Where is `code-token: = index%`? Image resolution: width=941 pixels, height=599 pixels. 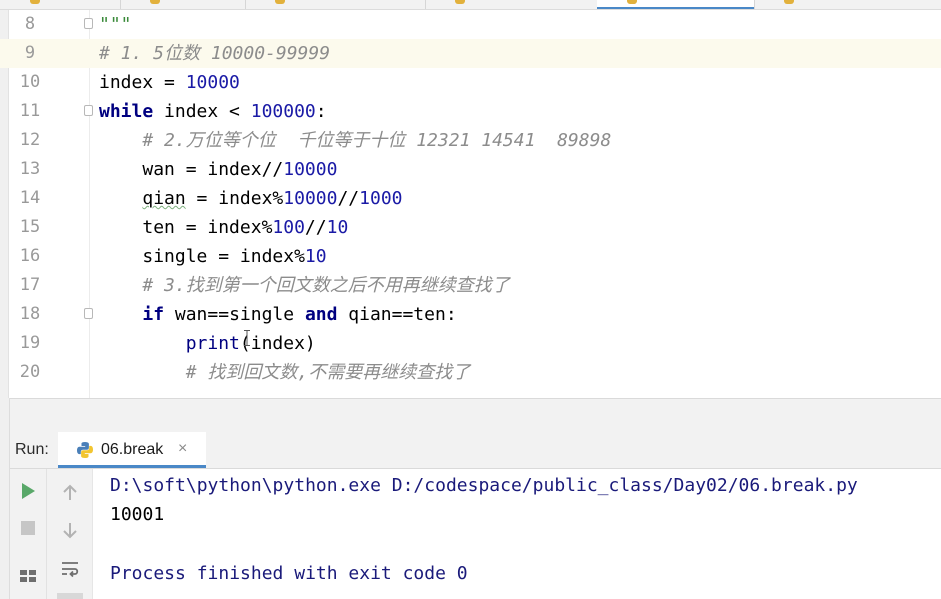
code-token: = index% is located at coordinates (234, 198).